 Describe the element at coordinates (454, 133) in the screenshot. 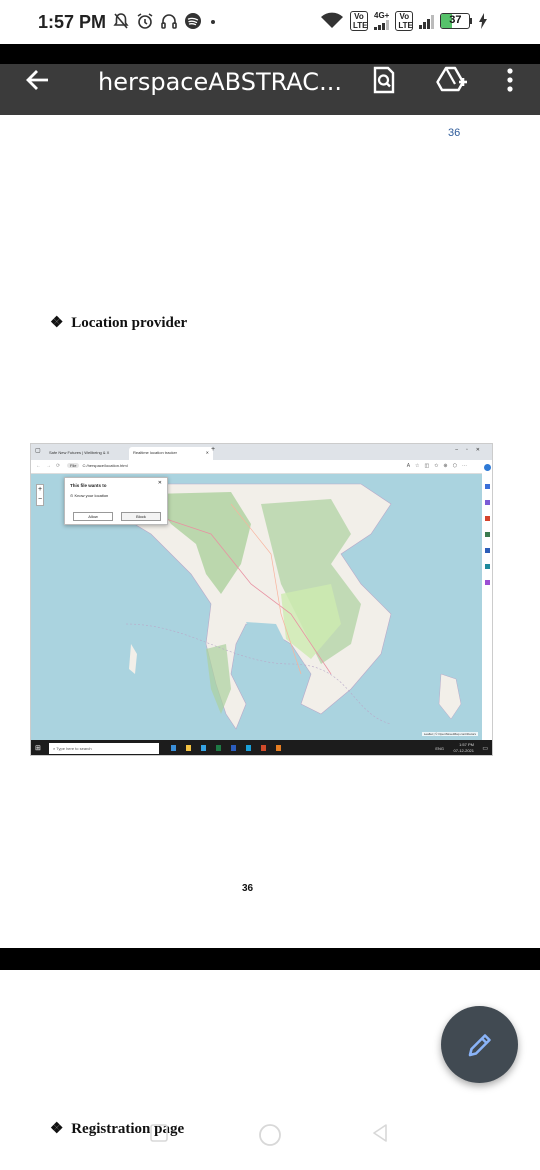

I see `page-number-top: 36` at that location.